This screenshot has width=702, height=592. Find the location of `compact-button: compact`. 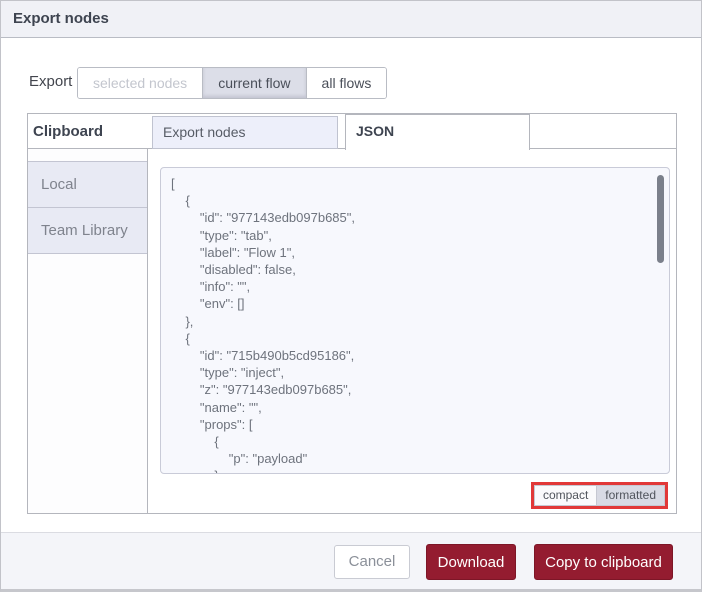

compact-button: compact is located at coordinates (565, 495).